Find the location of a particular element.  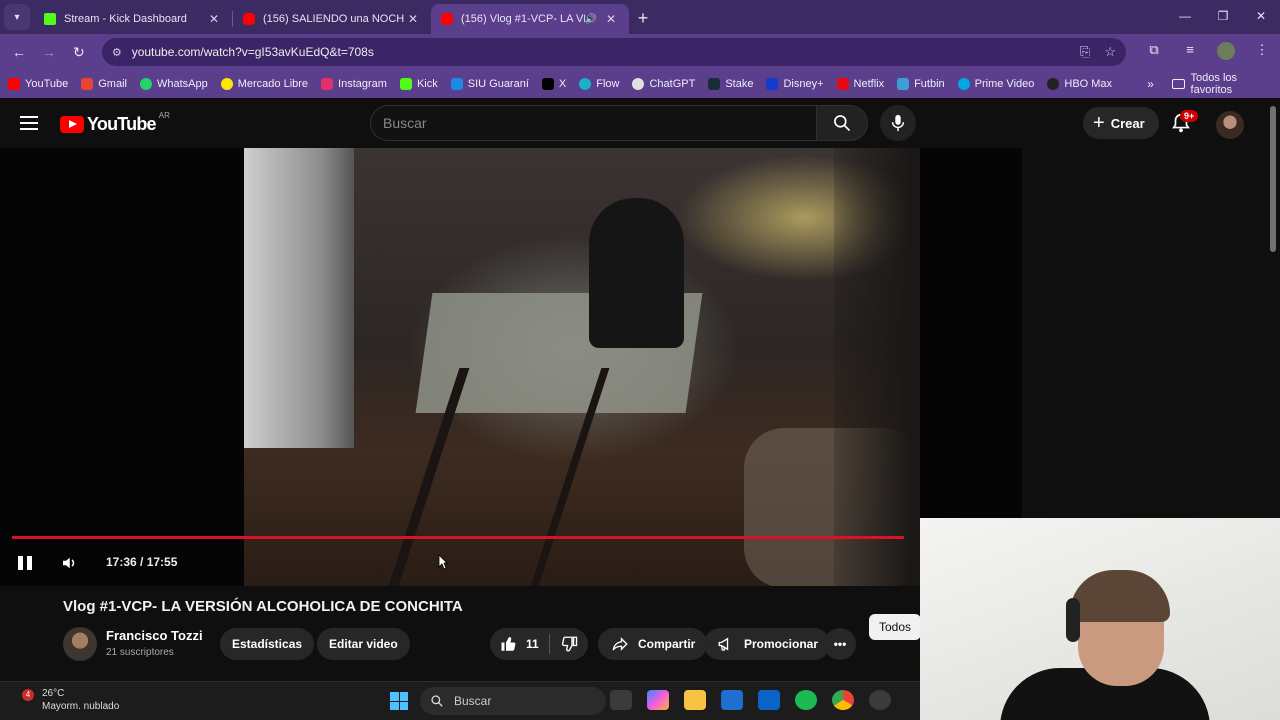

bookmark-kick: Kick is located at coordinates (418, 84).